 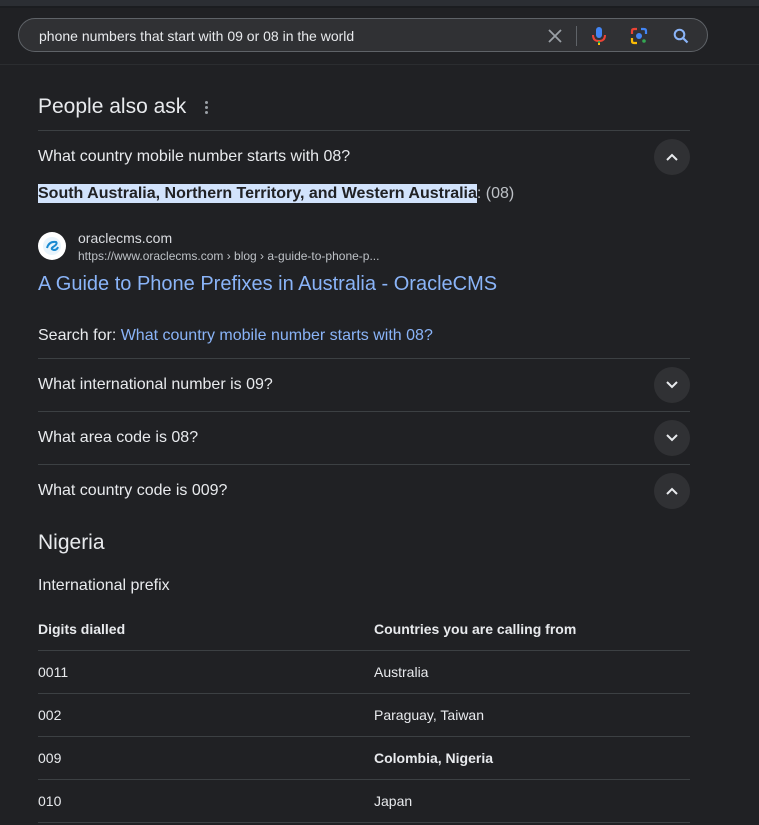 I want to click on question-text: What country code is 009?, so click(x=133, y=490).